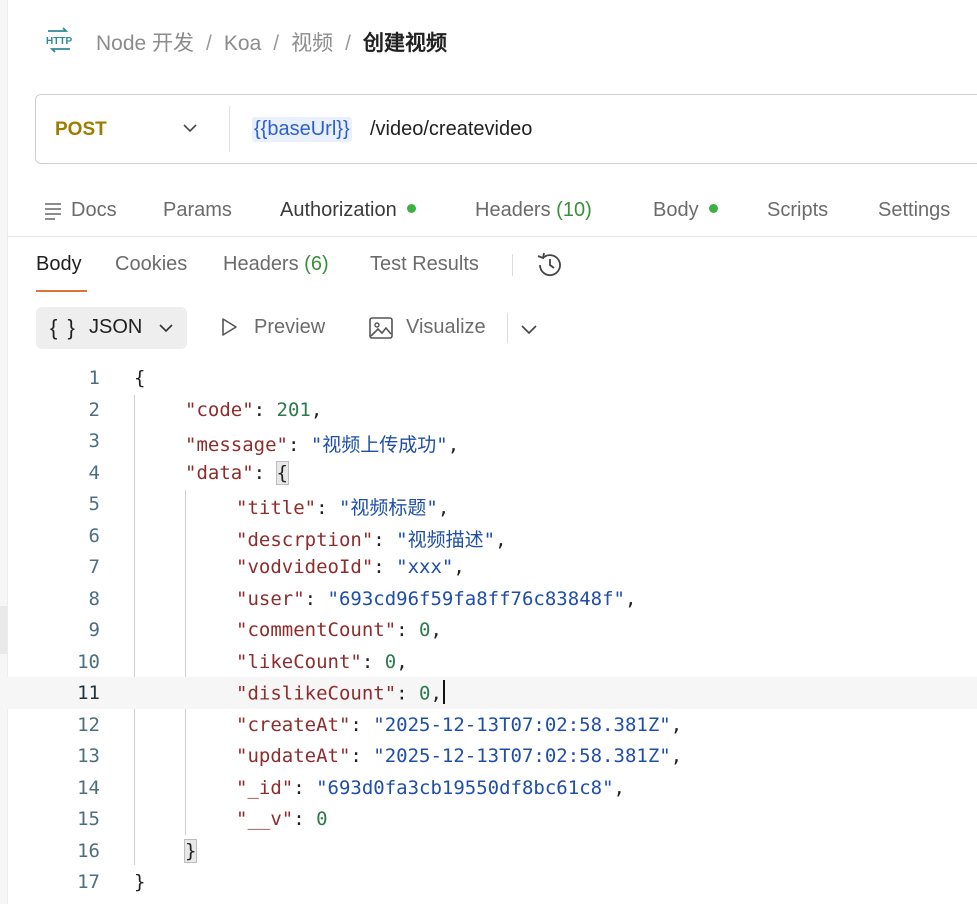 The height and width of the screenshot is (904, 977). What do you see at coordinates (488, 882) in the screenshot?
I see `code-line: 17}` at bounding box center [488, 882].